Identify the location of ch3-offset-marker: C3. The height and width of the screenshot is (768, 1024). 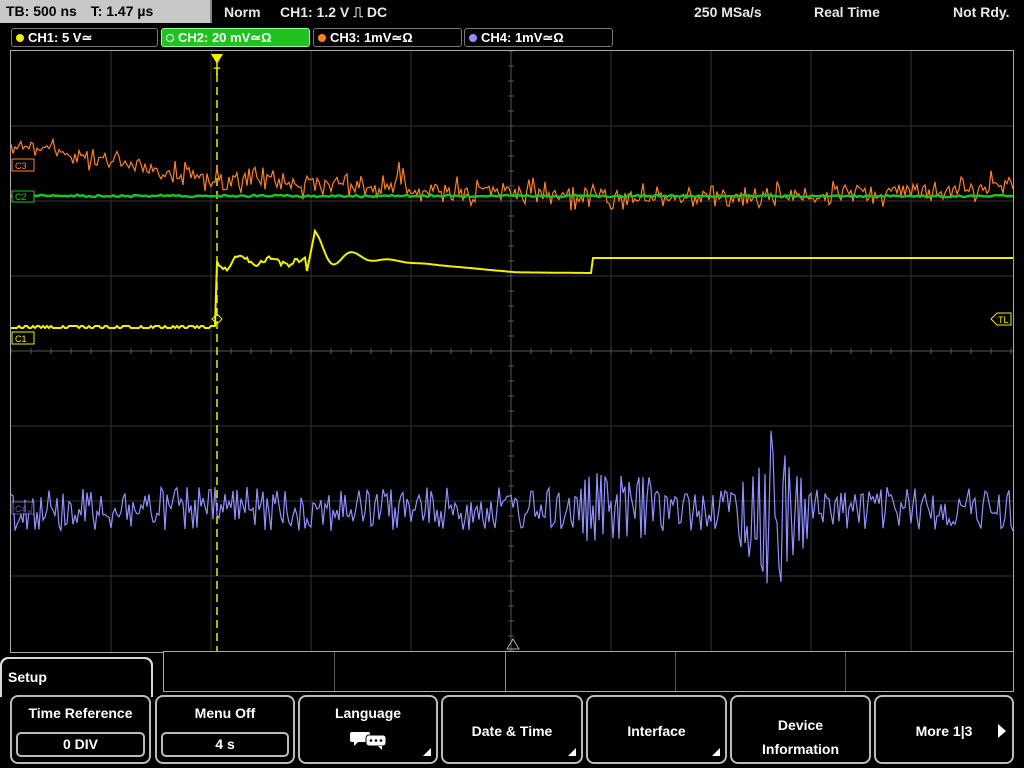
(23, 165).